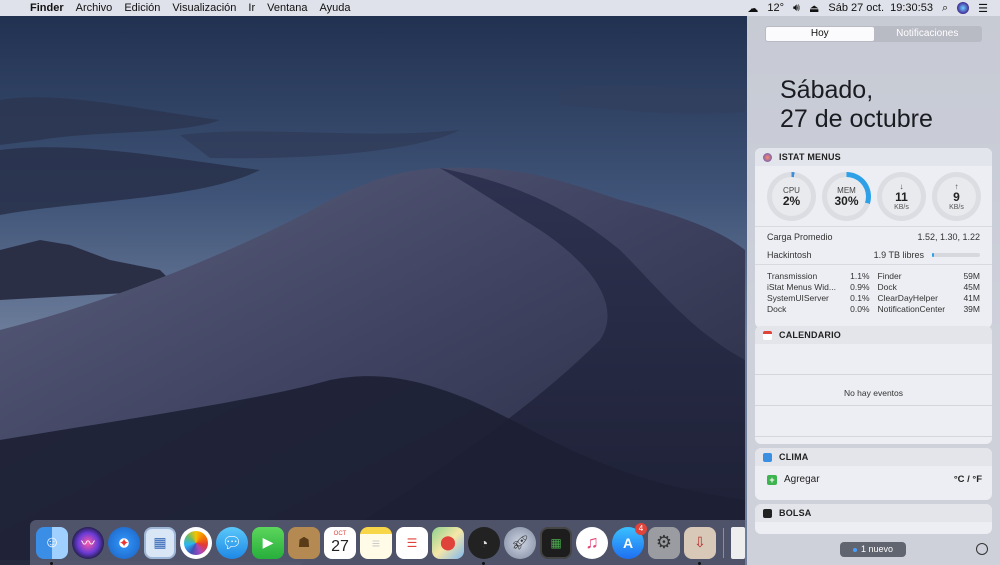 The image size is (1000, 565). What do you see at coordinates (723, 542) in the screenshot?
I see `dock-separator` at bounding box center [723, 542].